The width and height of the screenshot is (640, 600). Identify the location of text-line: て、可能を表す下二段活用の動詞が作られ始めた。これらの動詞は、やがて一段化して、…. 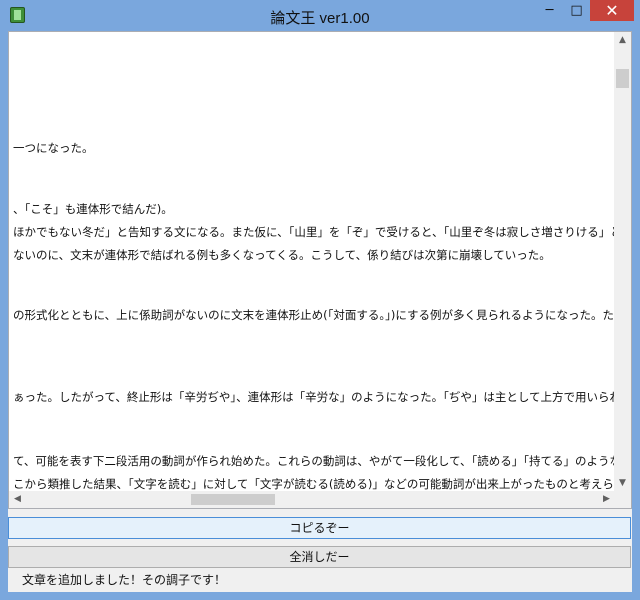
(314, 461).